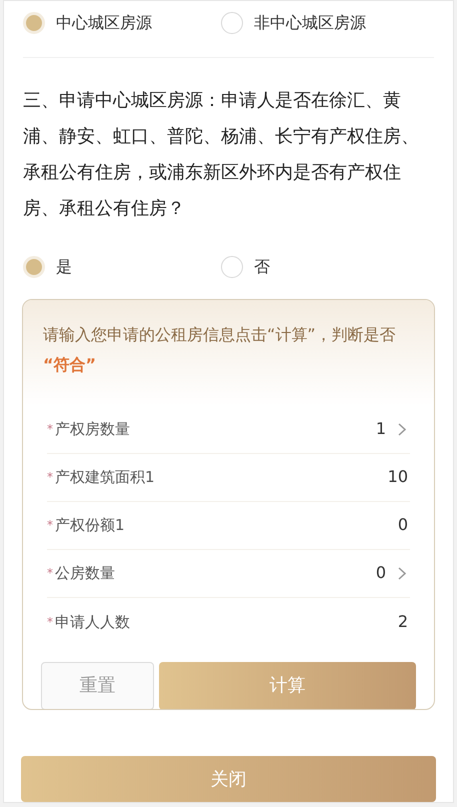 This screenshot has width=457, height=807. Describe the element at coordinates (398, 477) in the screenshot. I see `input-field: 10` at that location.